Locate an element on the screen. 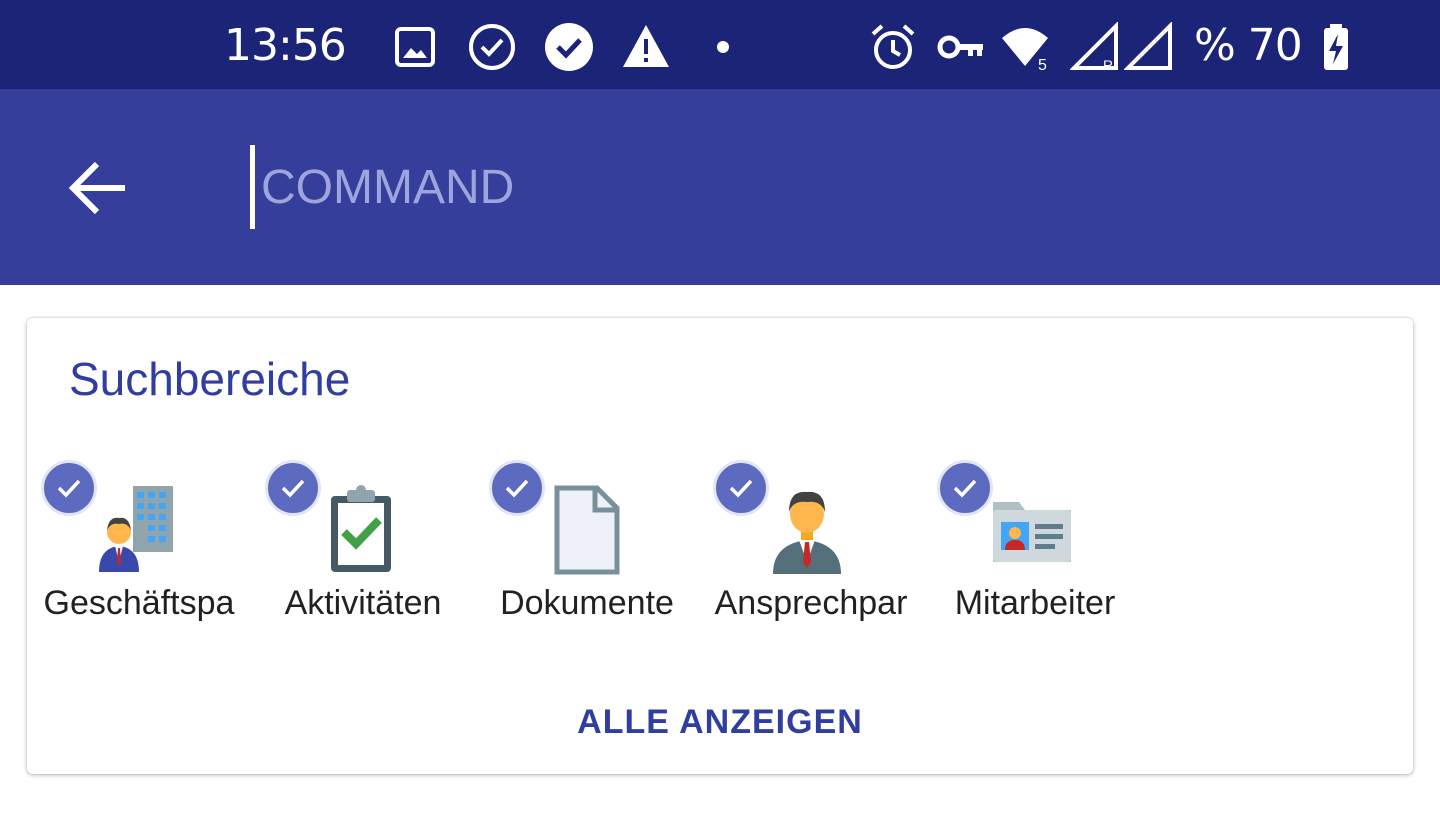 The image size is (1440, 836). status-bar: 13:56 5 R % 70 is located at coordinates (720, 44).